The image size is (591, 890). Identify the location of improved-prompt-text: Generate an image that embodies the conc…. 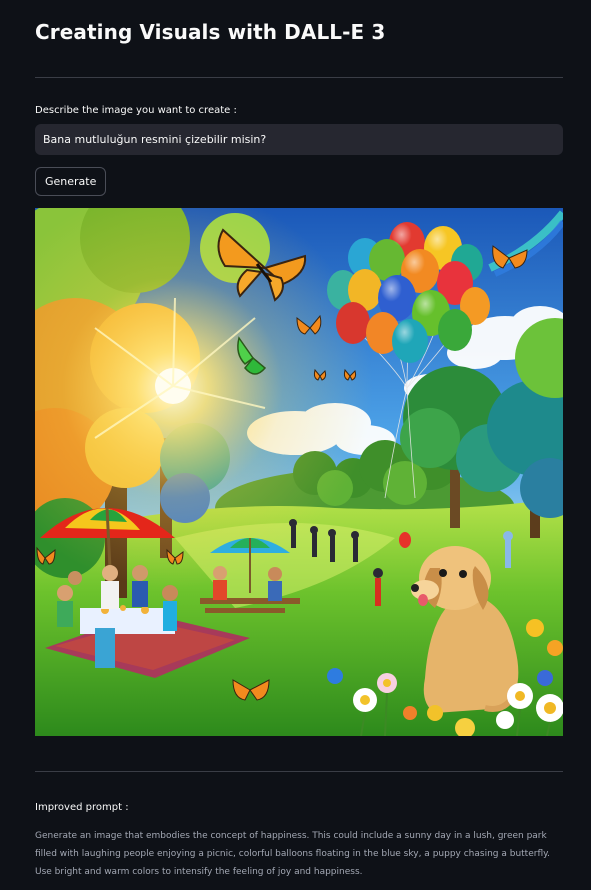
(293, 854).